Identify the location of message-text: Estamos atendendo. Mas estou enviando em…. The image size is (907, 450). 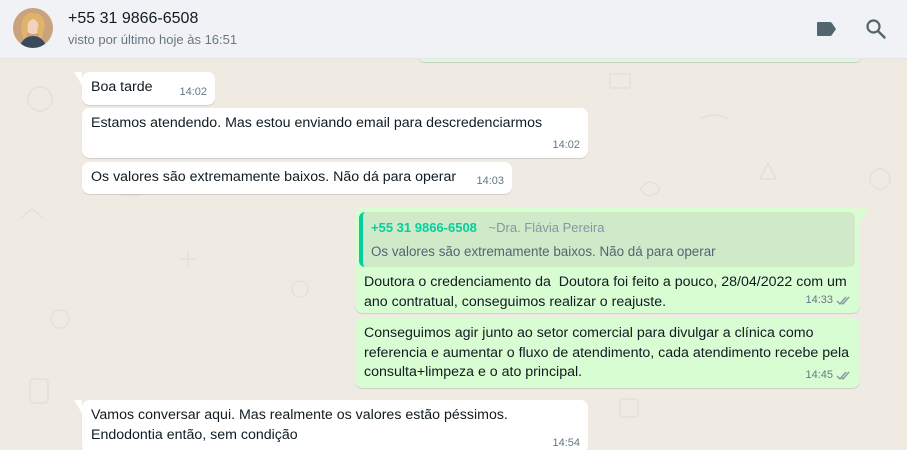
(317, 123).